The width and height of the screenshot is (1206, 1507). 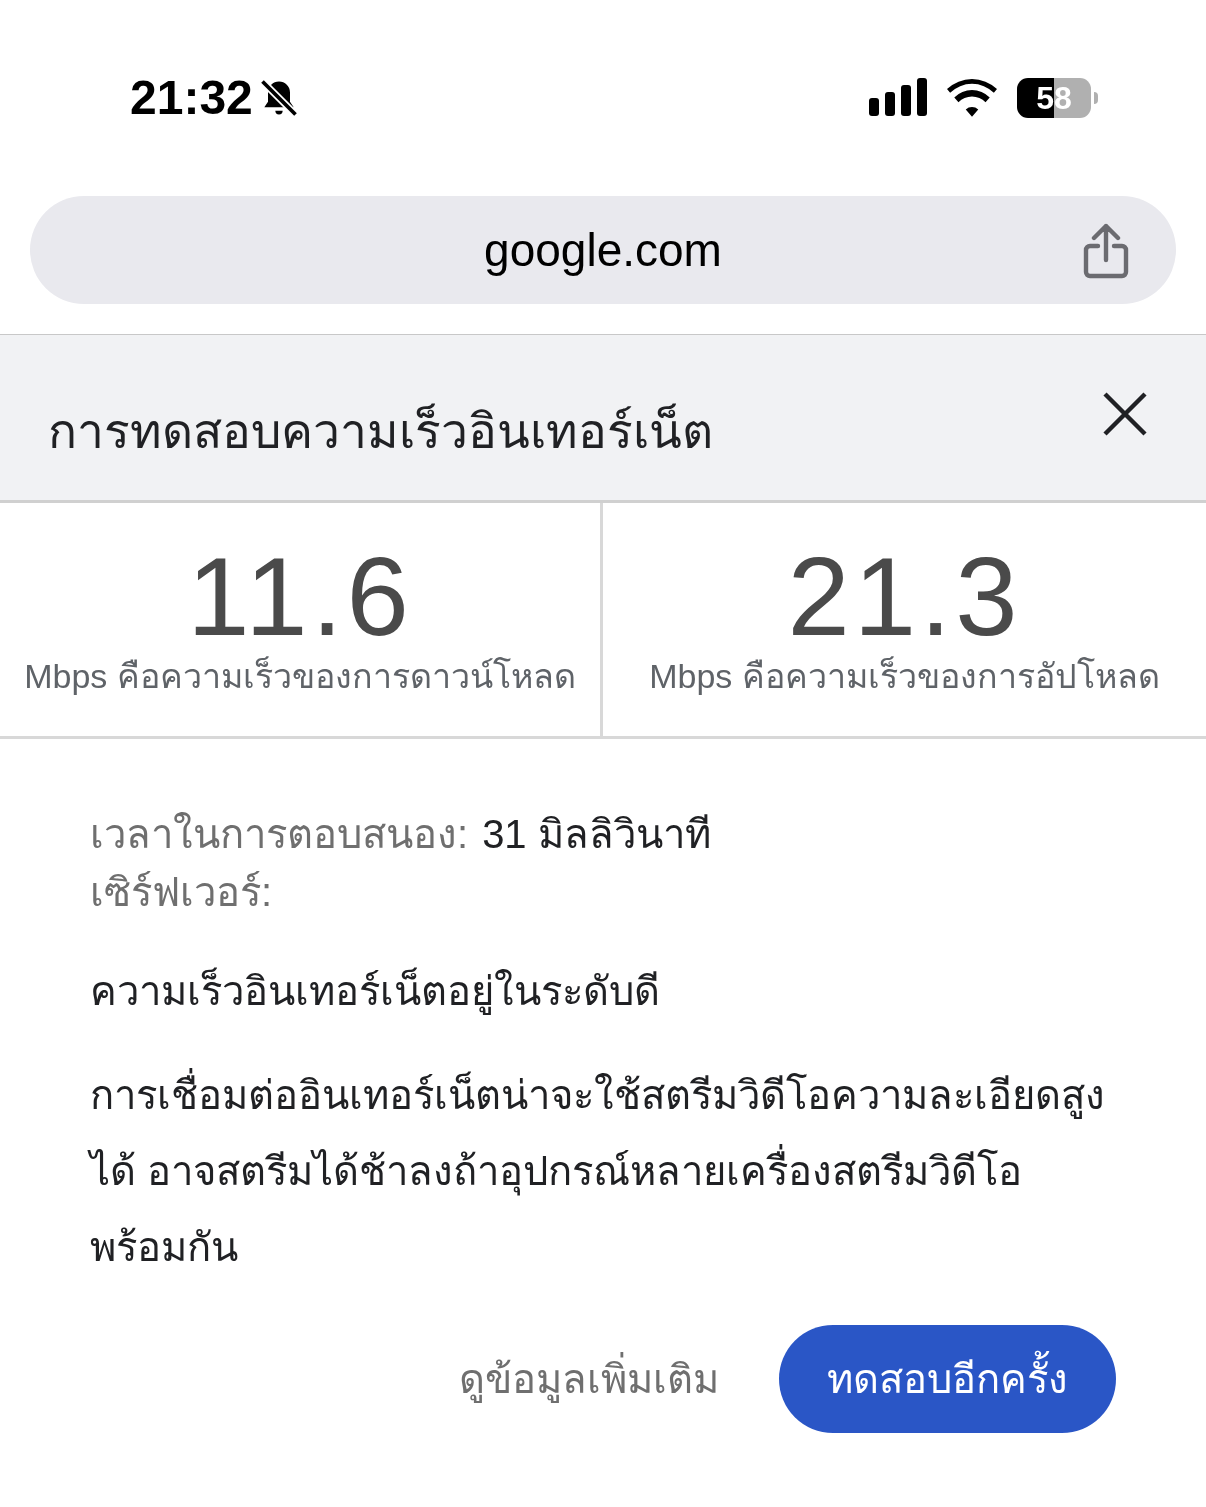 I want to click on battery-icon: 58, so click(x=1054, y=98).